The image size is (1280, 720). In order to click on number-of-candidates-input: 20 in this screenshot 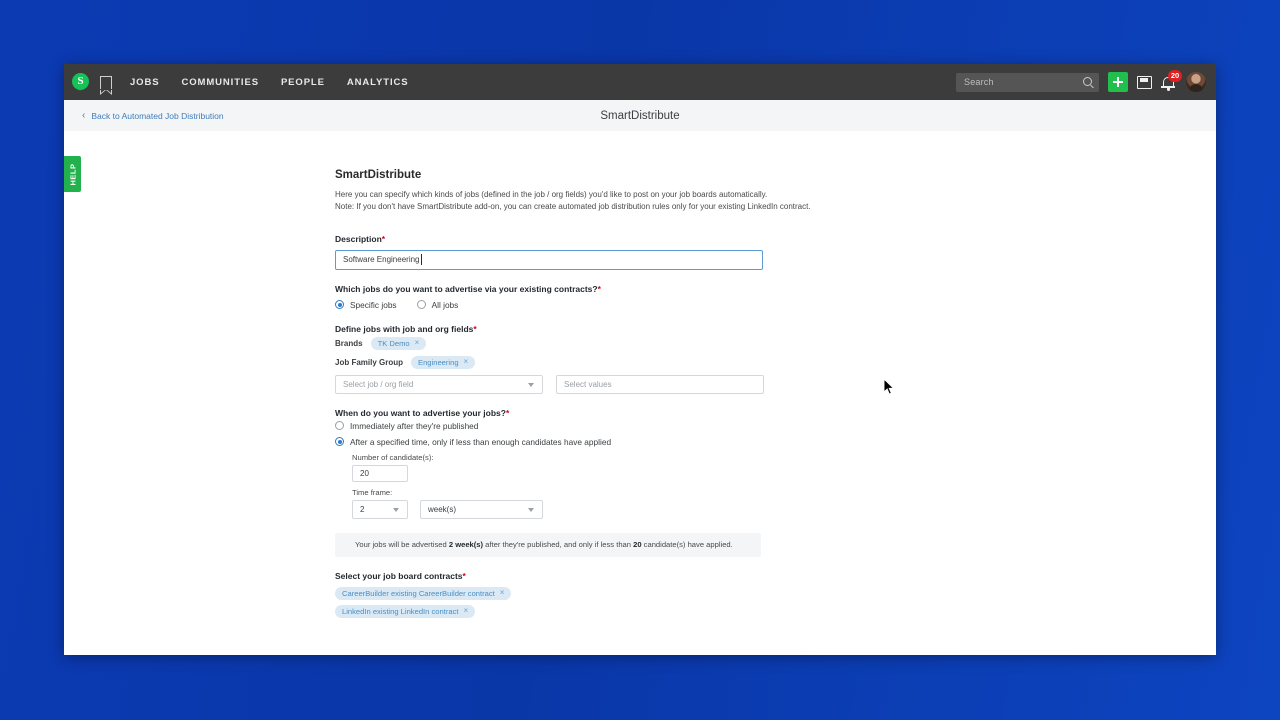, I will do `click(380, 473)`.